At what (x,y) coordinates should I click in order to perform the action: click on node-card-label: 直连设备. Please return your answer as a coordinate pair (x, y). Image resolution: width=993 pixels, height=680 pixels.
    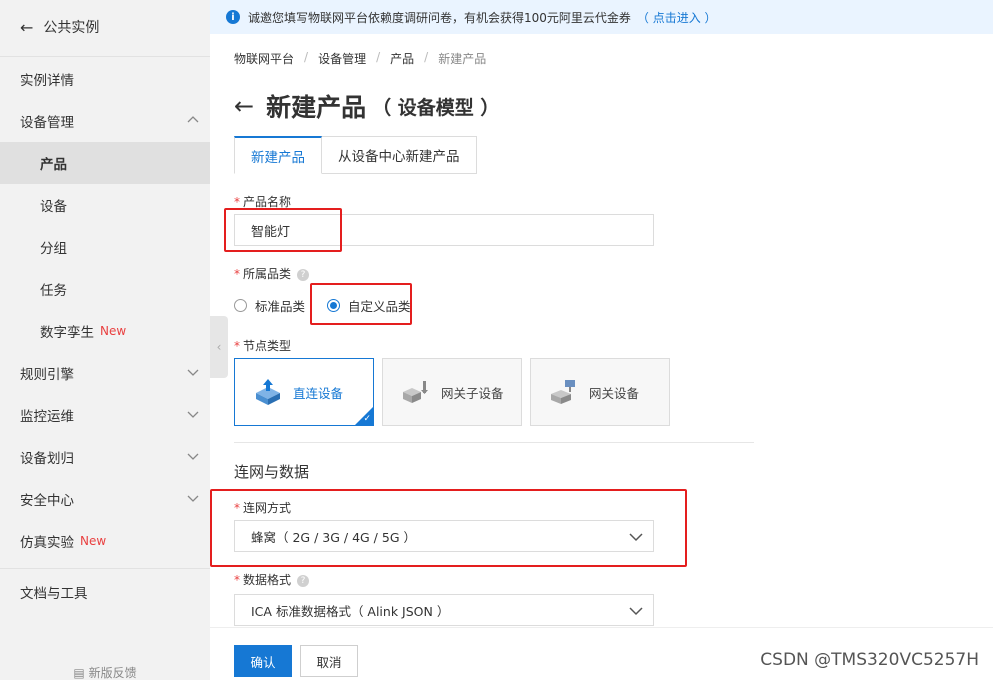
    Looking at the image, I should click on (318, 393).